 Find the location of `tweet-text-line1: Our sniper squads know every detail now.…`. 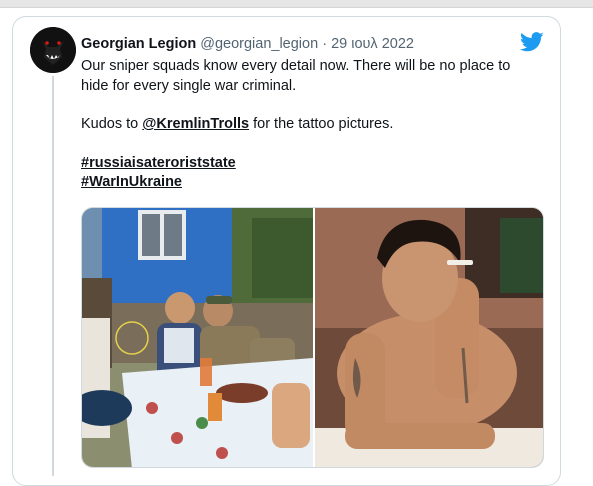

tweet-text-line1: Our sniper squads know every detail now.… is located at coordinates (296, 76).